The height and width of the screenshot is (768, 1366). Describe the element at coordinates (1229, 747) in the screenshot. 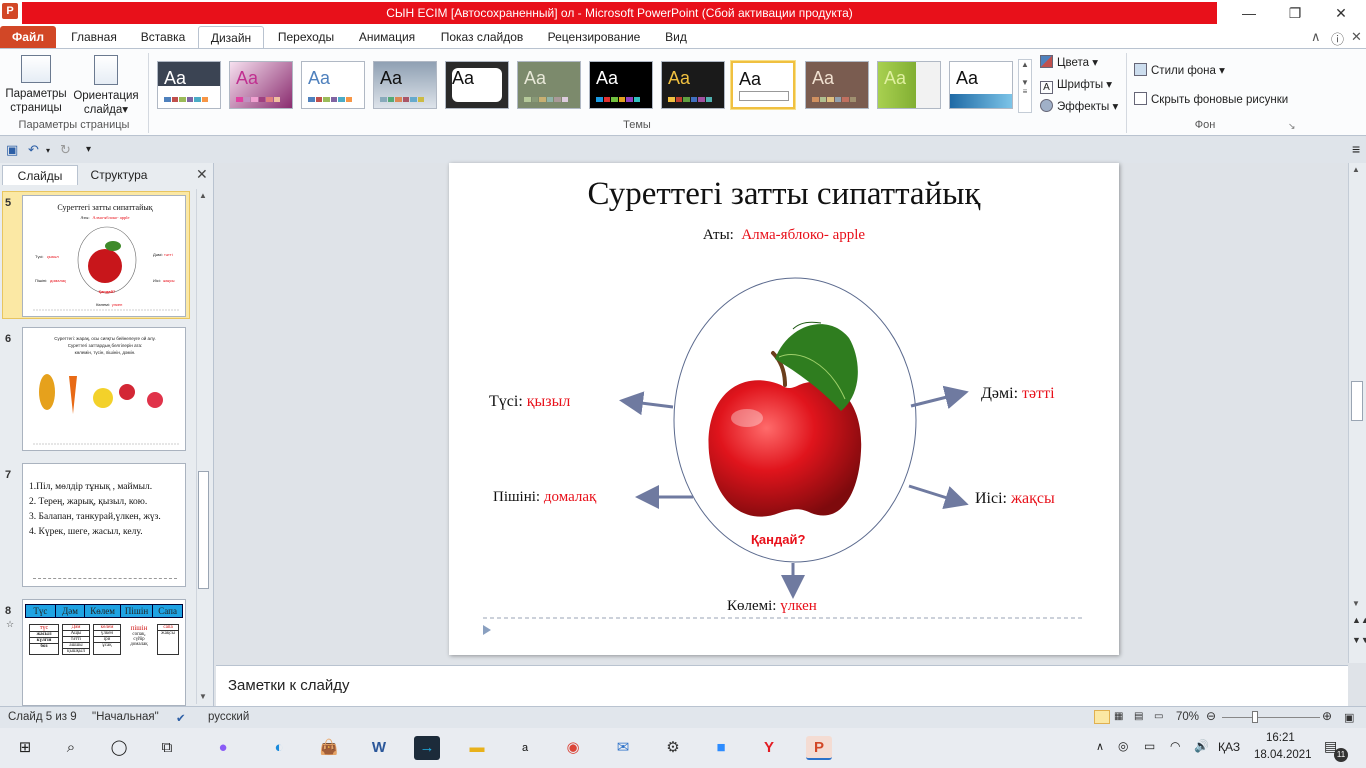

I see `input-language: ҚАЗ` at that location.